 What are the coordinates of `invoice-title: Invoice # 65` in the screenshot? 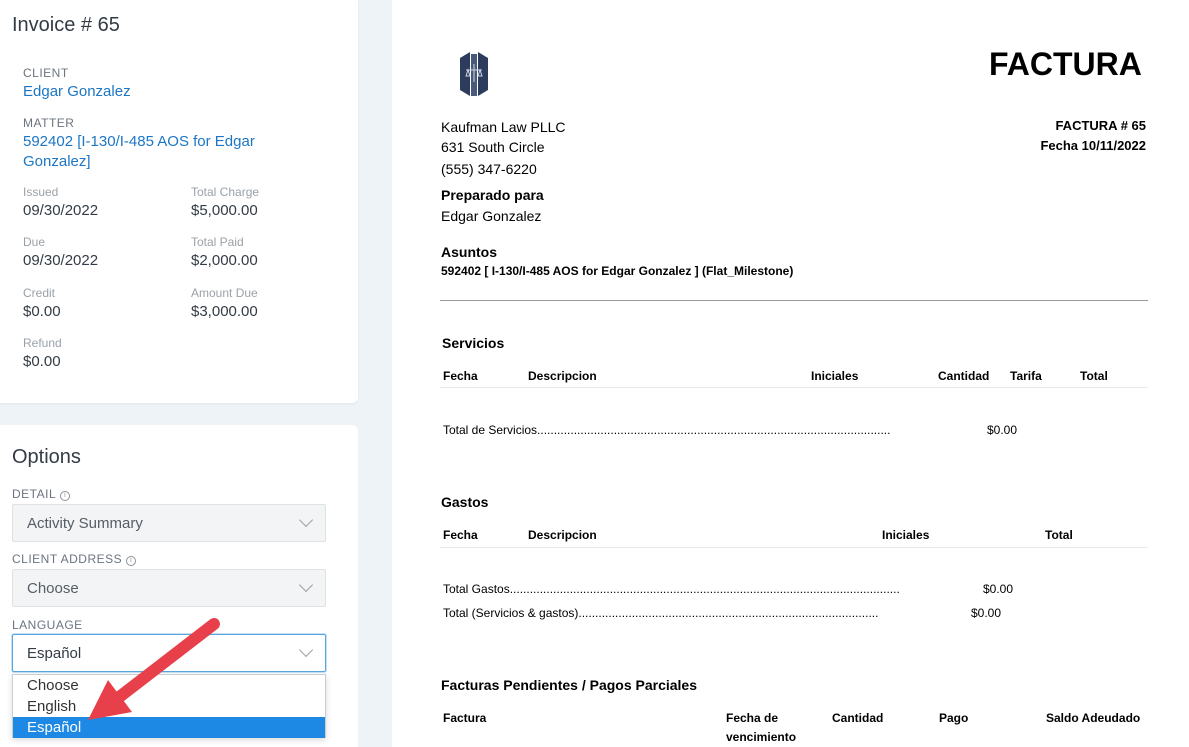 It's located at (66, 25).